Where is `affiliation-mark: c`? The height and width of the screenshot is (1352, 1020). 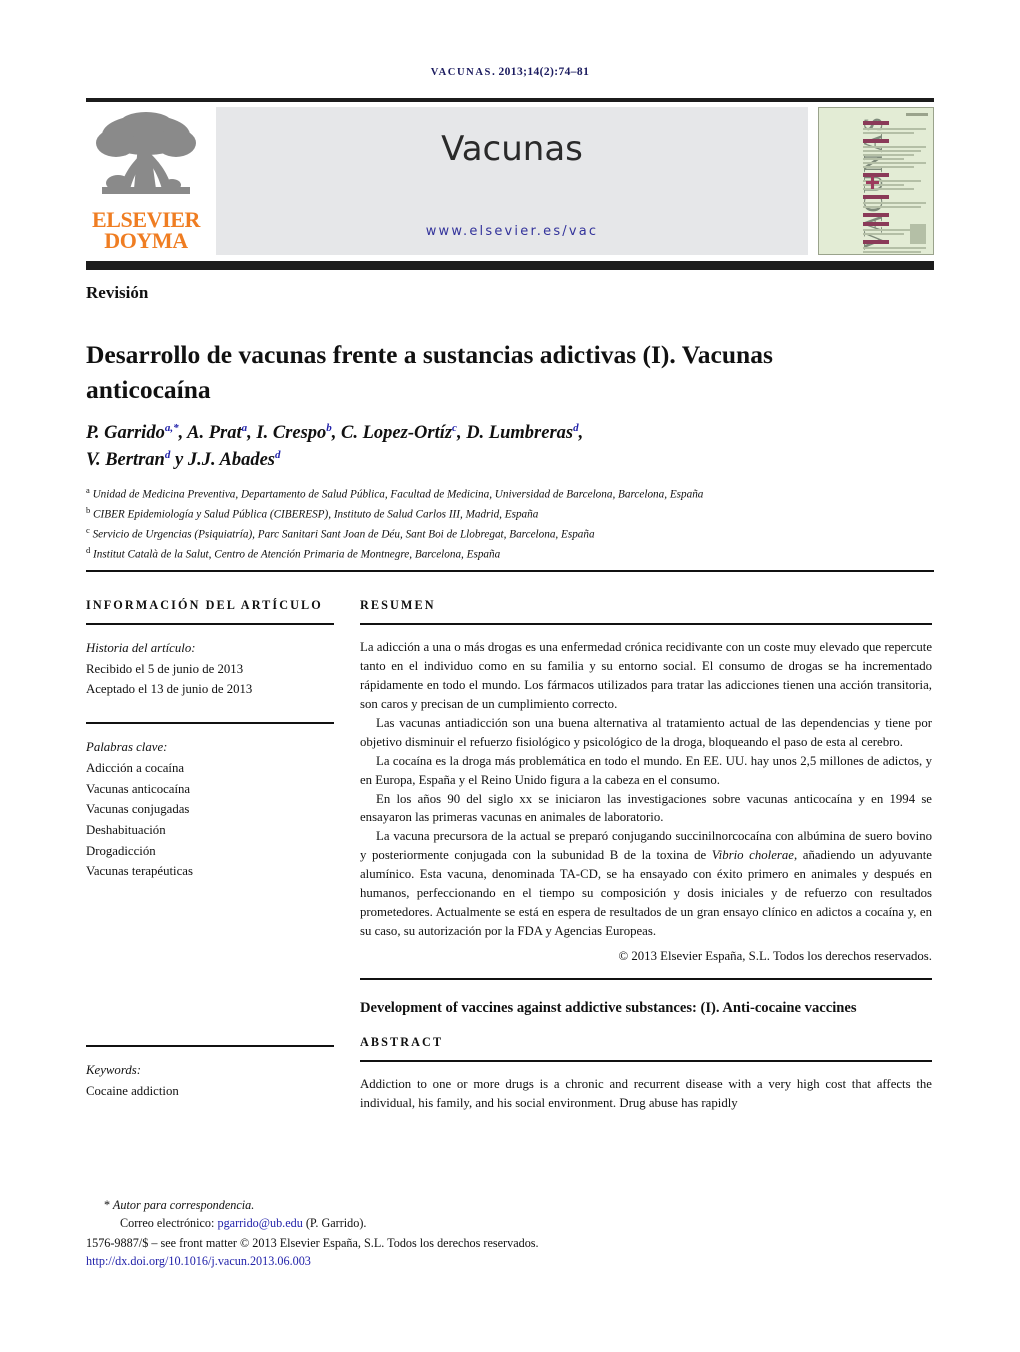
affiliation-mark: c is located at coordinates (88, 529).